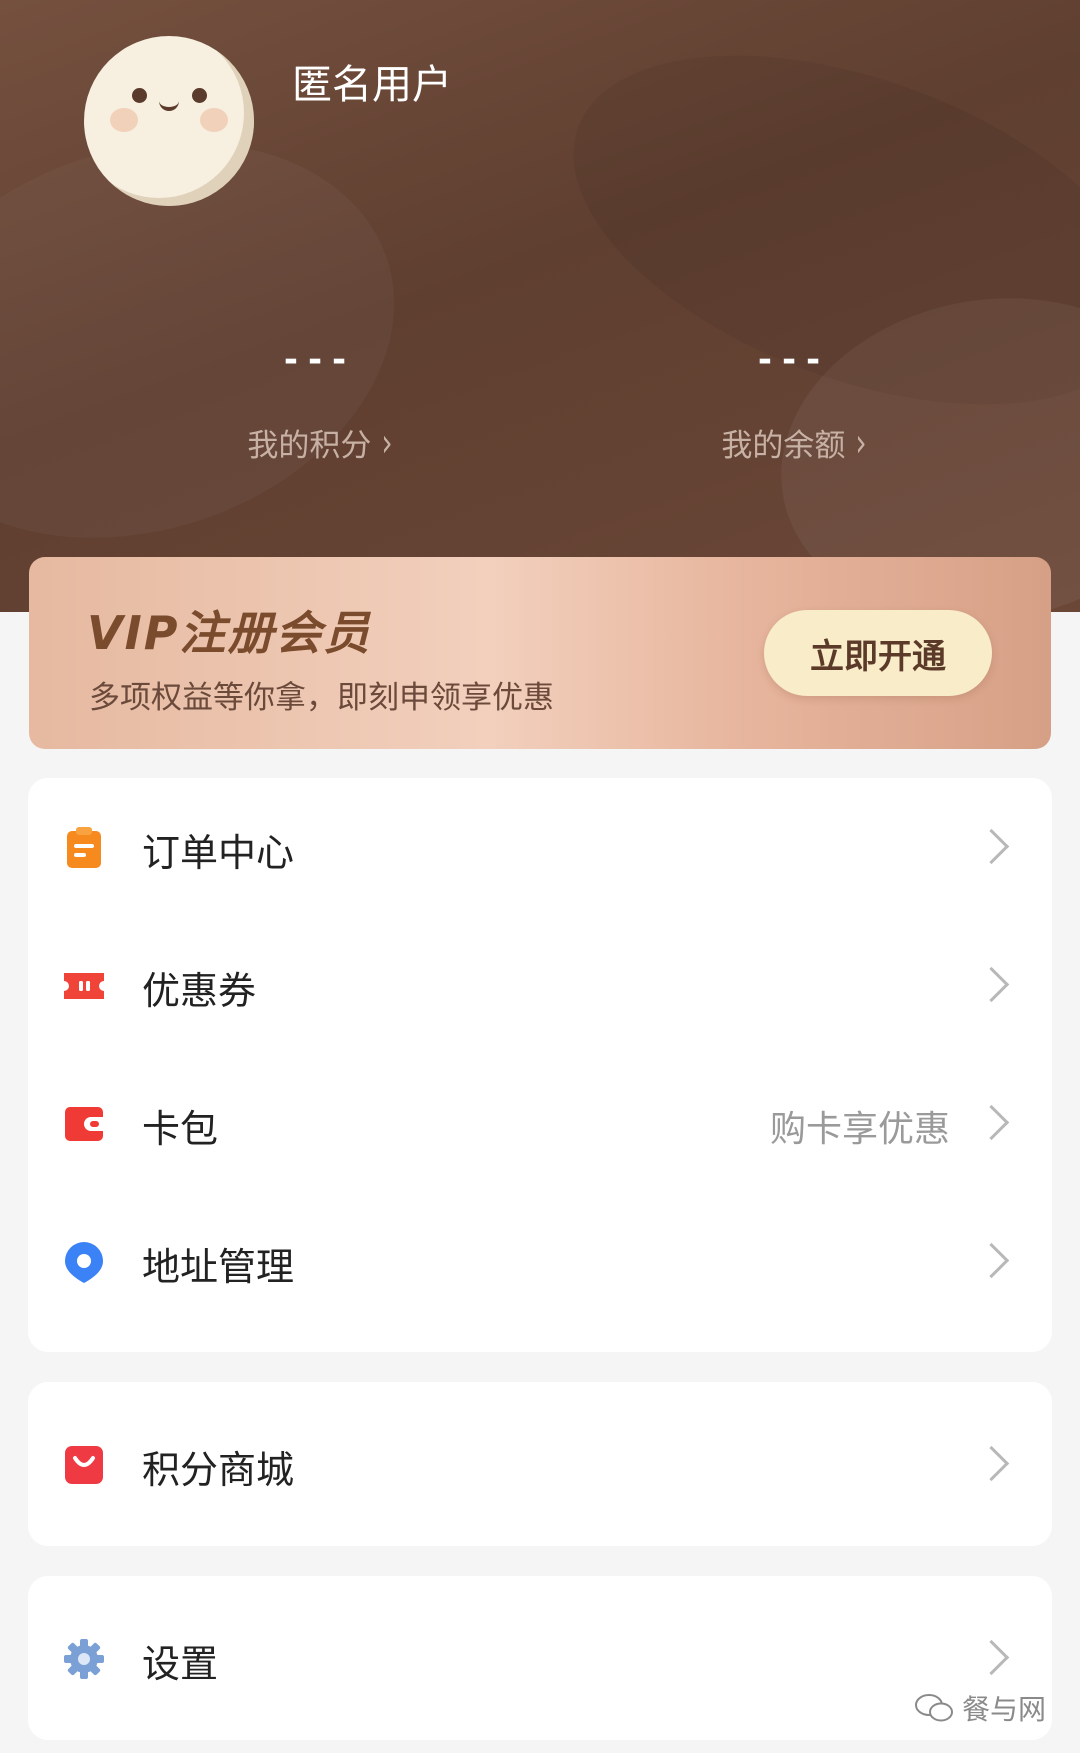 The image size is (1080, 1753). I want to click on card-pack-hint: 购卡享优惠, so click(859, 1129).